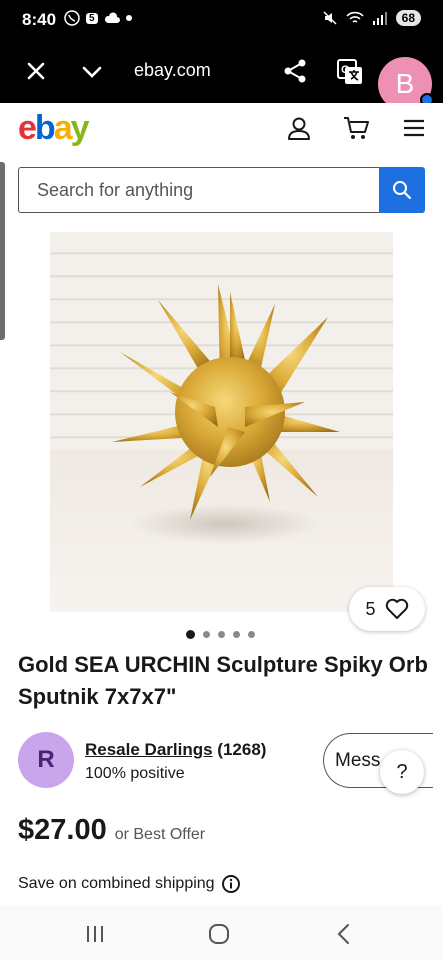  Describe the element at coordinates (45, 128) in the screenshot. I see `logo-letter-b: b` at that location.